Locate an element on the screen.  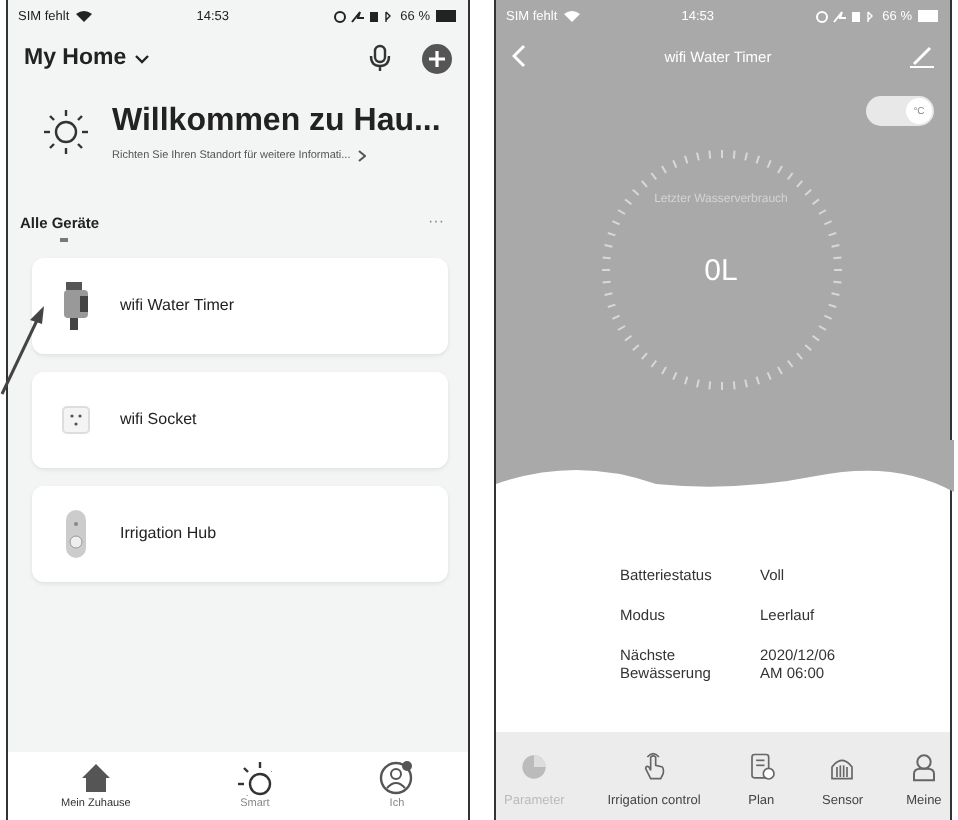
pointer-arrow is located at coordinates (24, 350).